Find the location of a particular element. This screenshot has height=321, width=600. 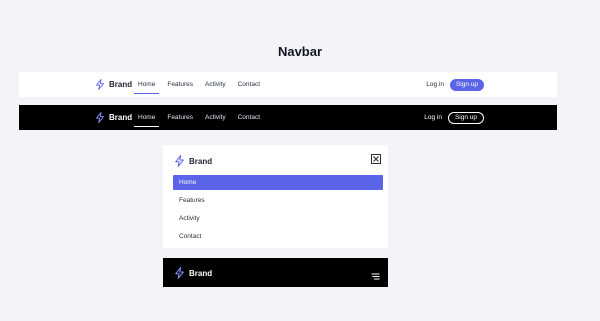

menu-icon is located at coordinates (375, 276).